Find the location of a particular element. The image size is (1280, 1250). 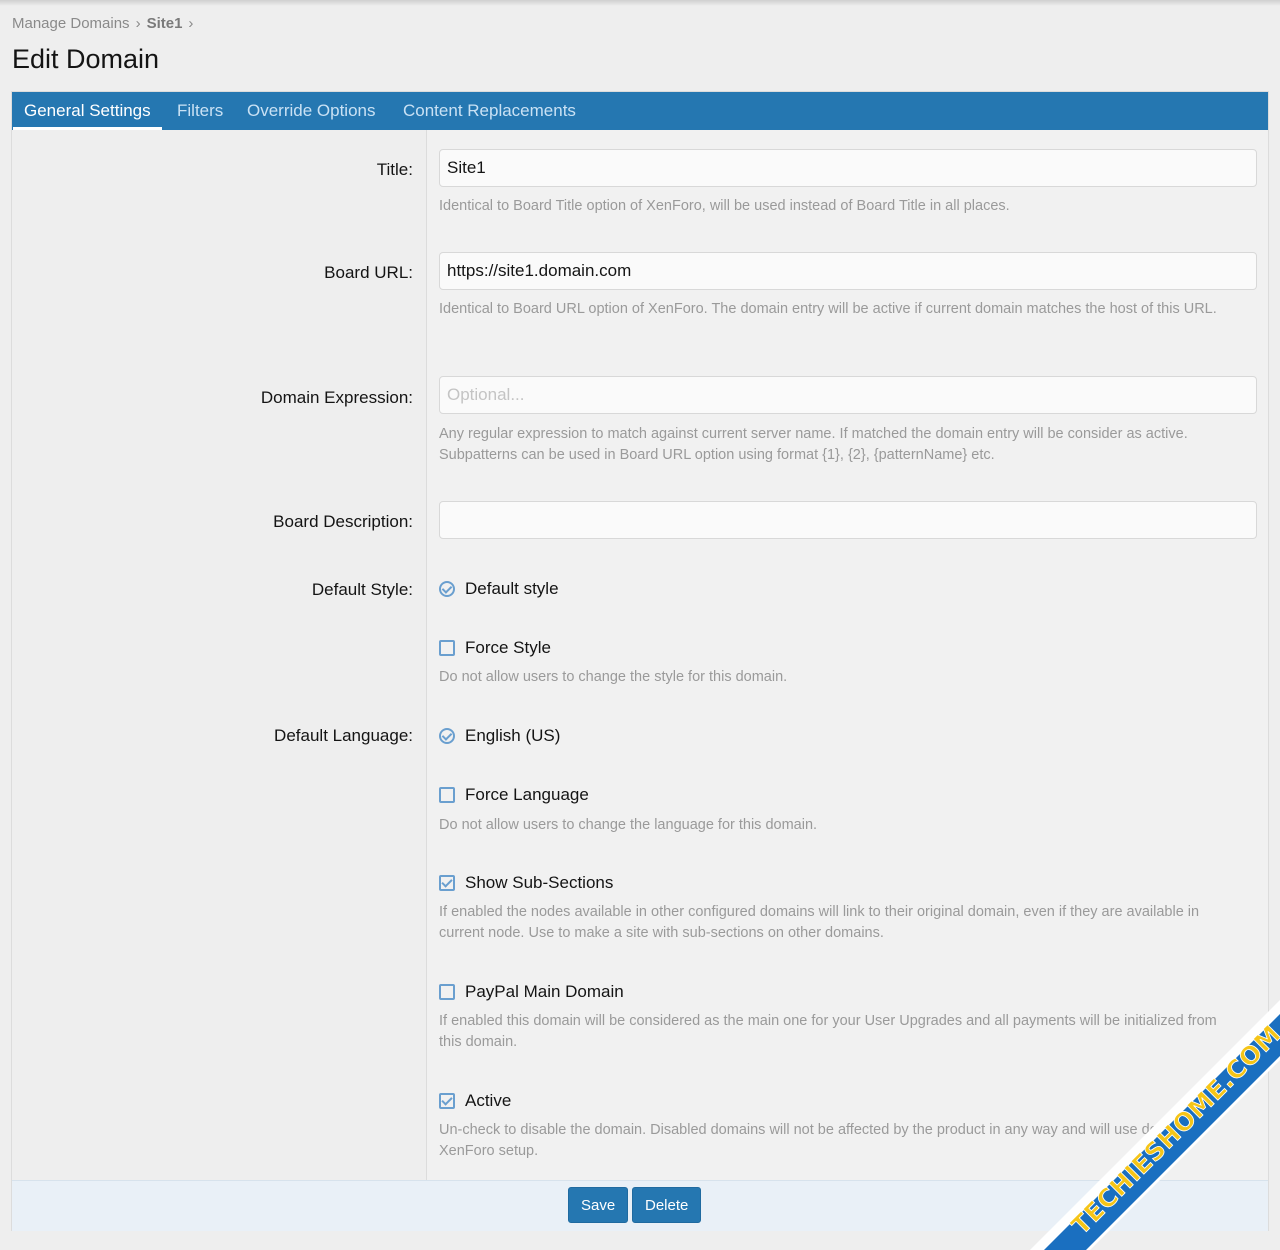

active-checkbox: Active is located at coordinates (475, 1101).